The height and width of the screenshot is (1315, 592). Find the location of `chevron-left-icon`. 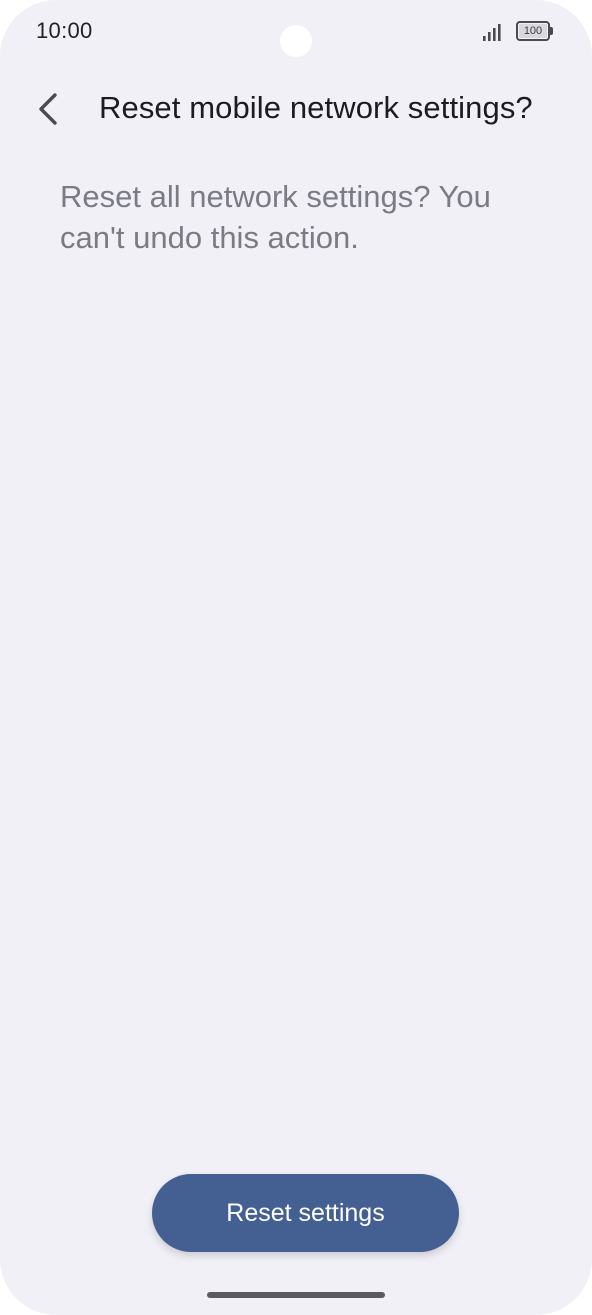

chevron-left-icon is located at coordinates (48, 109).